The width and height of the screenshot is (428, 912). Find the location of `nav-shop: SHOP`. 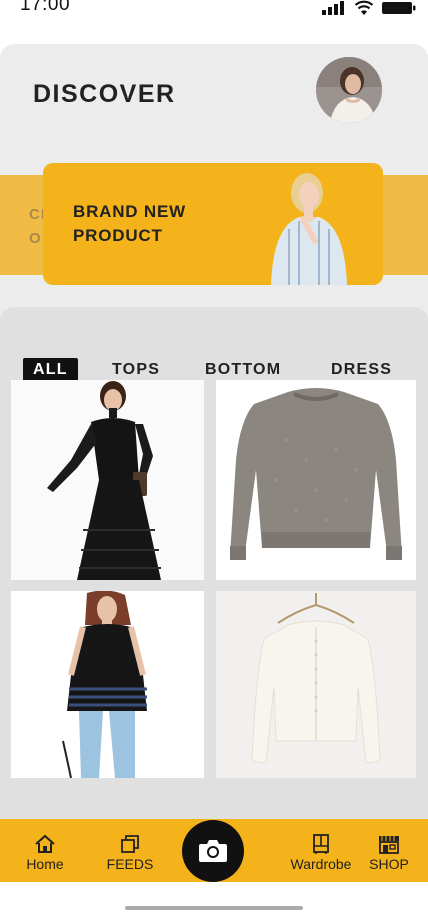

nav-shop: SHOP is located at coordinates (389, 850).